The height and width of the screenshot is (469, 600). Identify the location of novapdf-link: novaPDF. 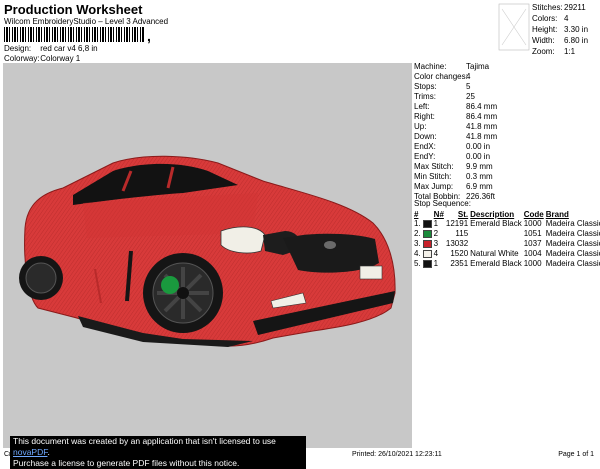
(30, 452).